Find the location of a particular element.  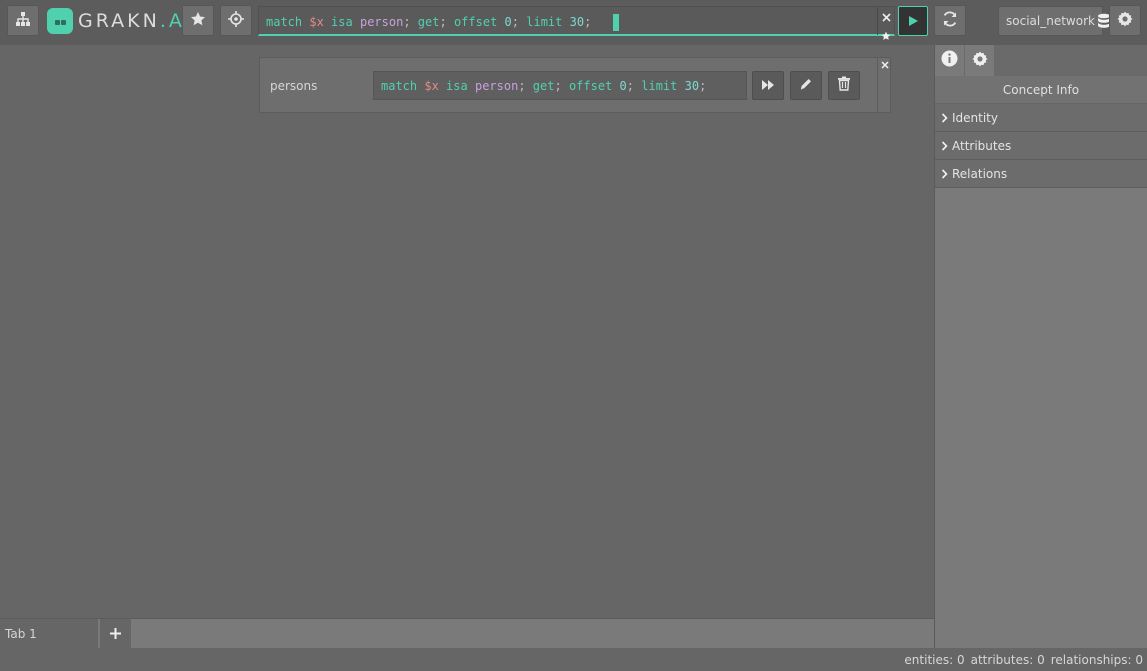

plus-icon is located at coordinates (115, 634).